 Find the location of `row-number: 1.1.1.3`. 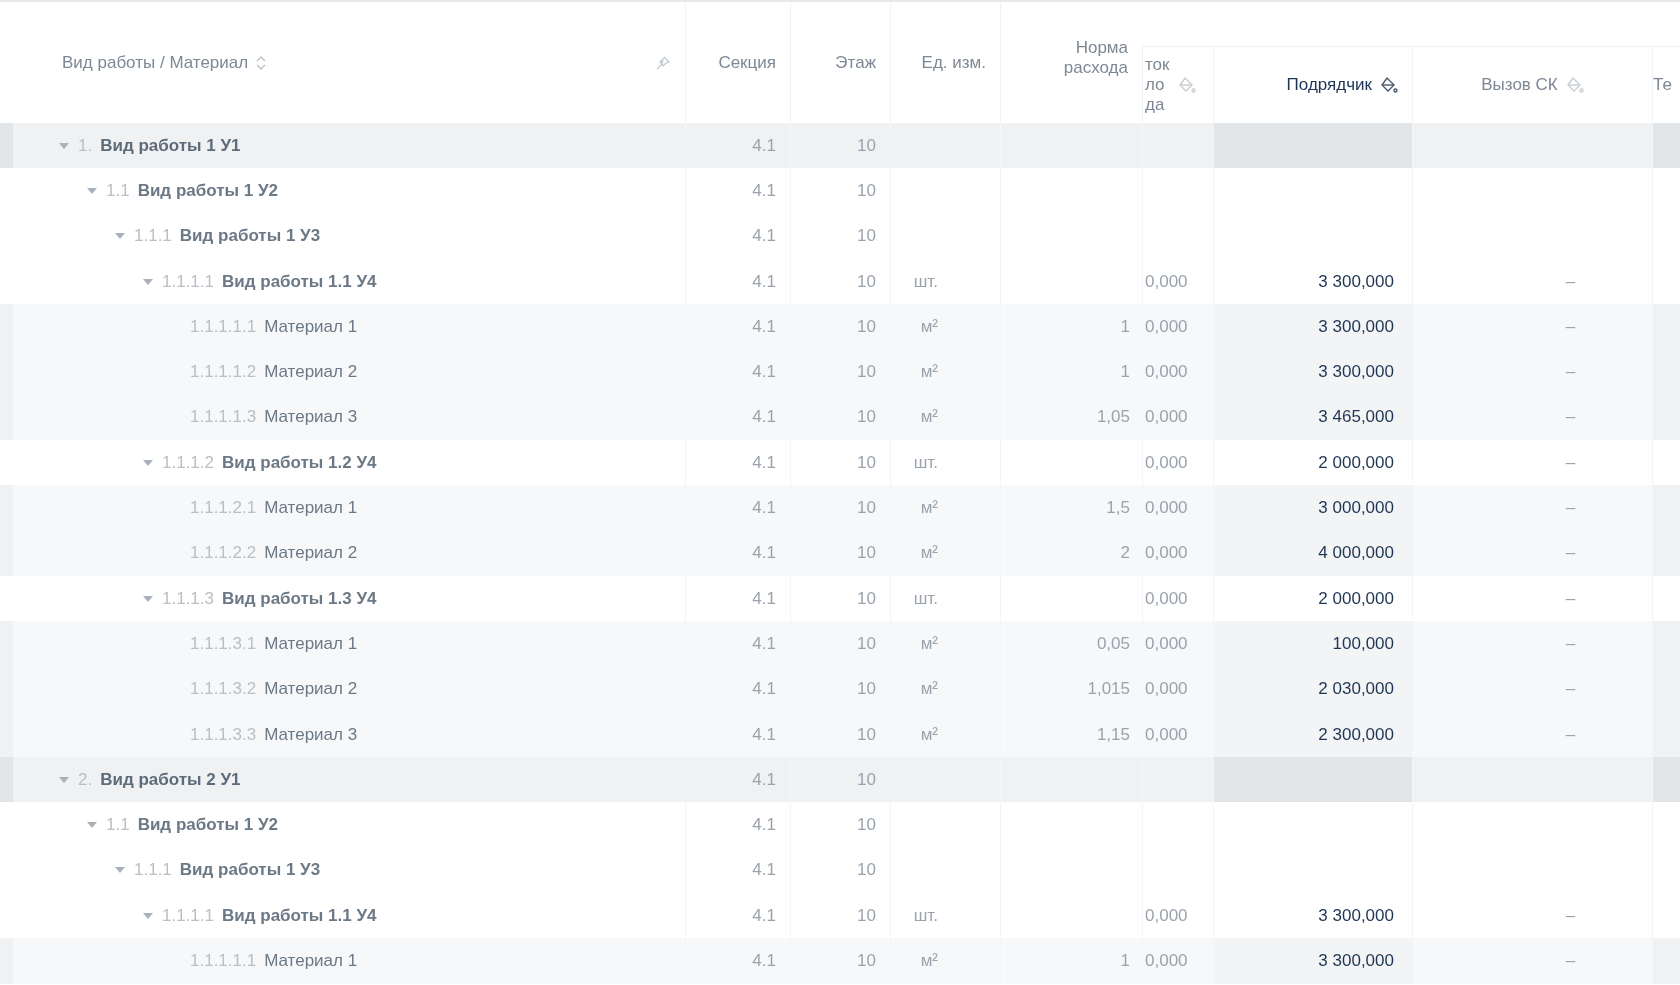

row-number: 1.1.1.3 is located at coordinates (188, 598).